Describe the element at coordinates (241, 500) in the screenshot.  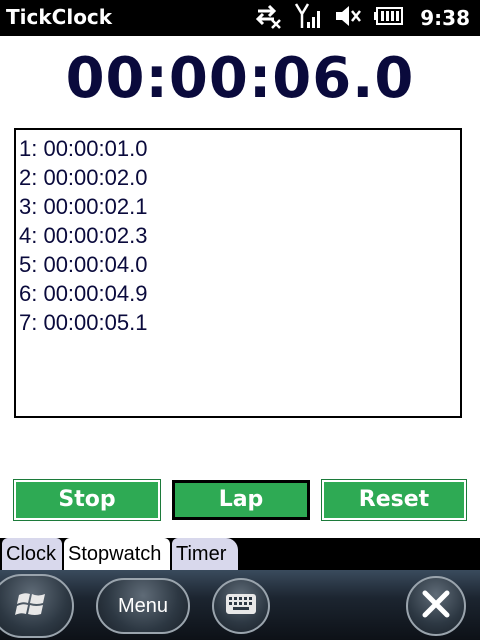
I see `lap-button: Lap` at that location.